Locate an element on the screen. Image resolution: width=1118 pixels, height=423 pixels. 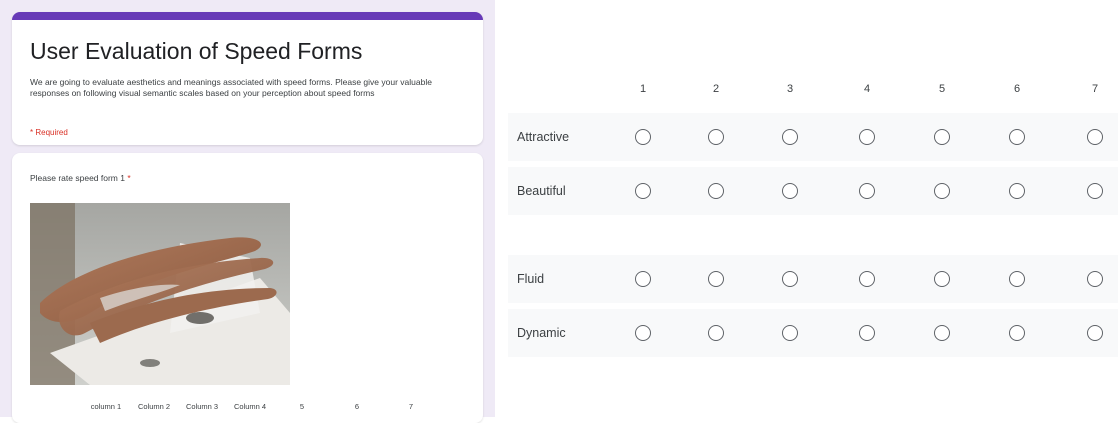
question-label: Please rate speed form 1 * is located at coordinates (80, 178).